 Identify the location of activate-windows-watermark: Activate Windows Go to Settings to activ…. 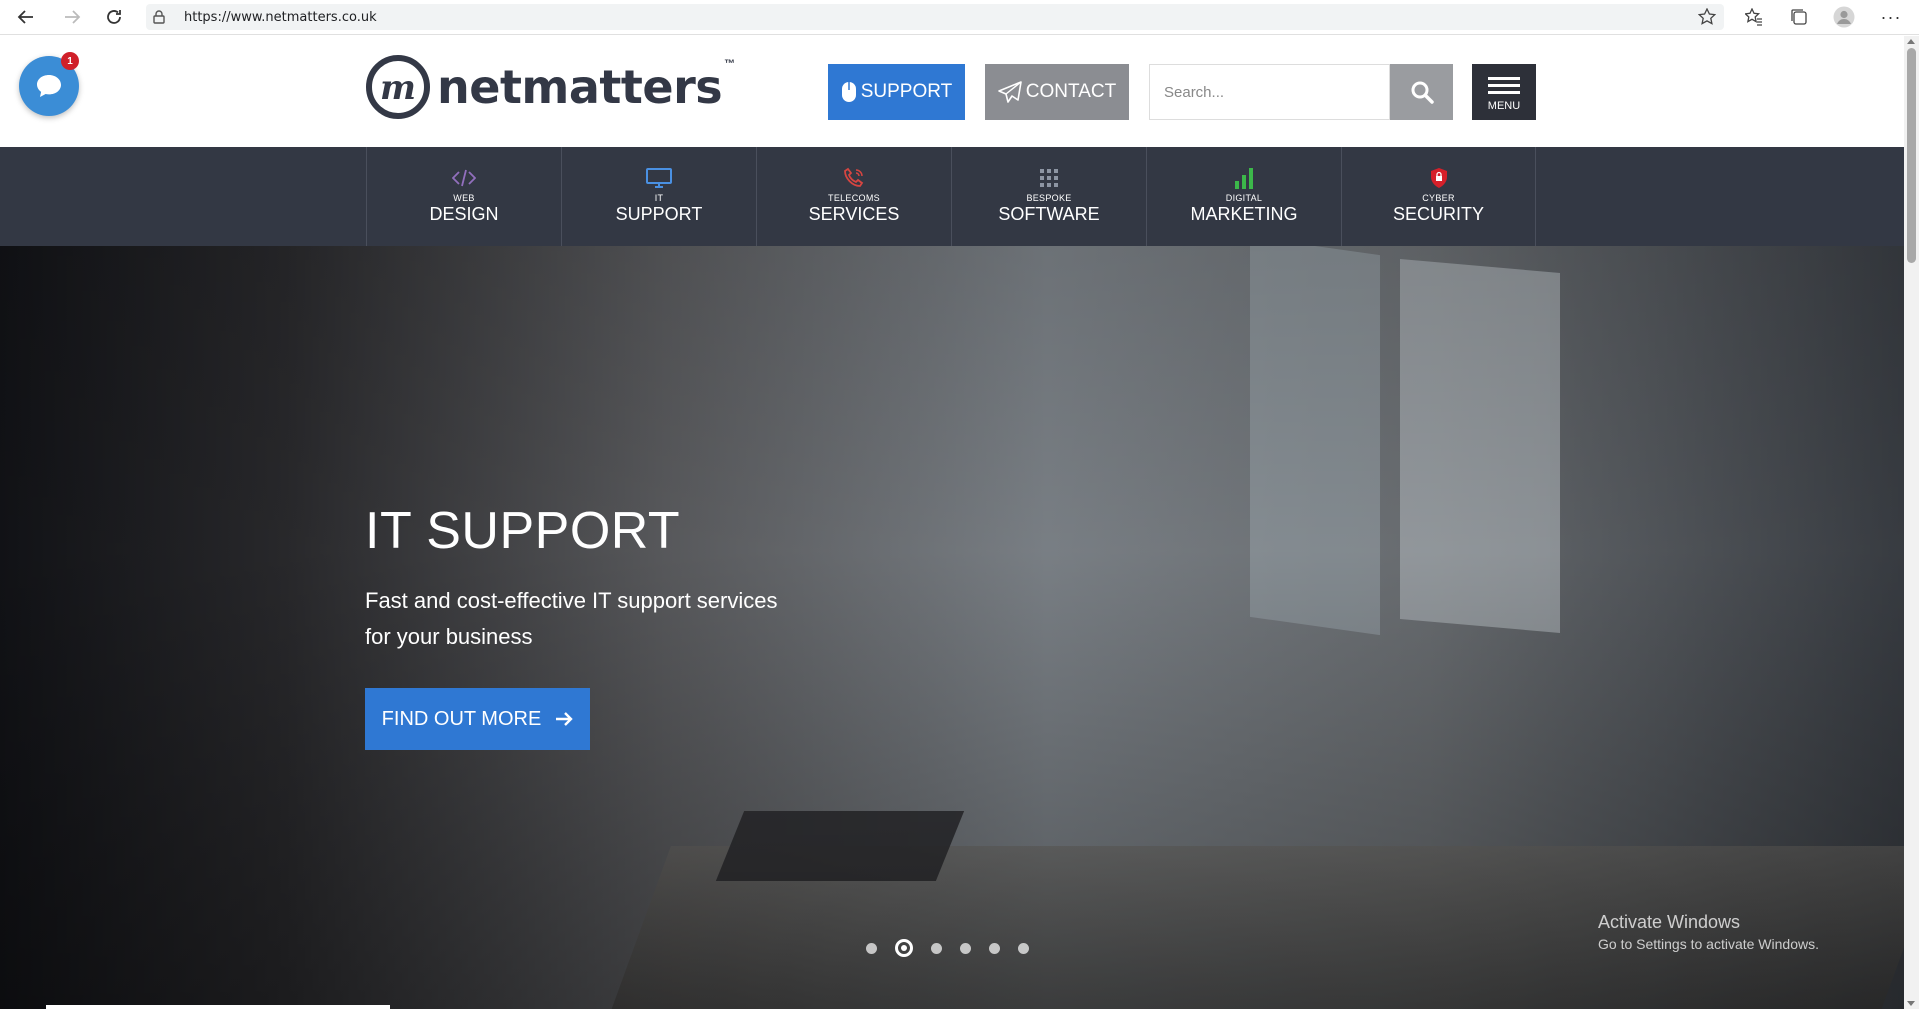
(1708, 932).